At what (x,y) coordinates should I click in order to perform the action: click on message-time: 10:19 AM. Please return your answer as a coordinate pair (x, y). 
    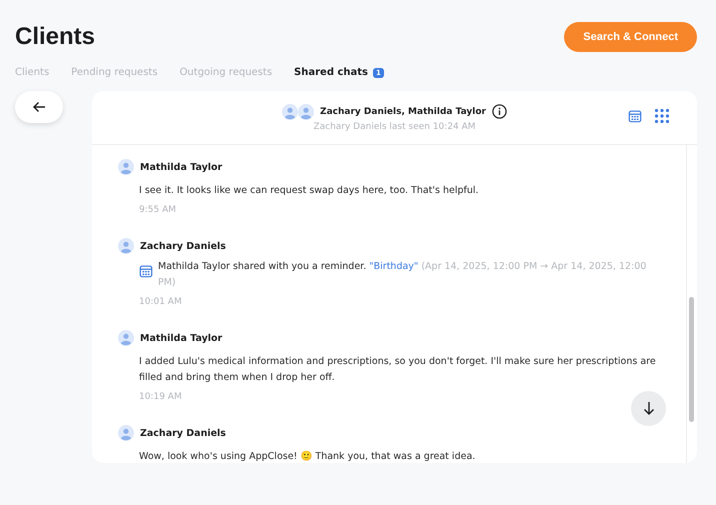
    Looking at the image, I should click on (161, 397).